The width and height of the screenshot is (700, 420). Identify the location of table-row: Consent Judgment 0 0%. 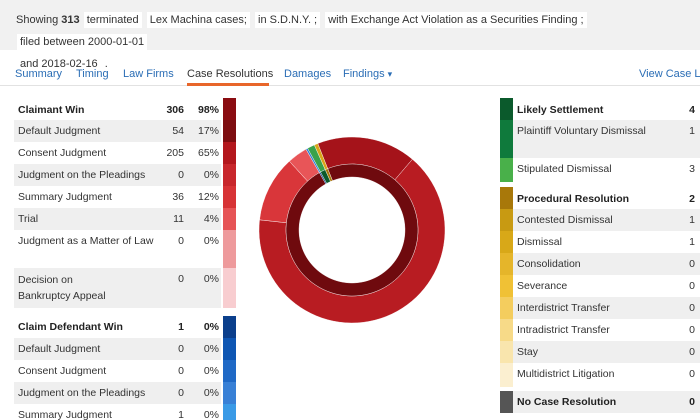
(117, 371).